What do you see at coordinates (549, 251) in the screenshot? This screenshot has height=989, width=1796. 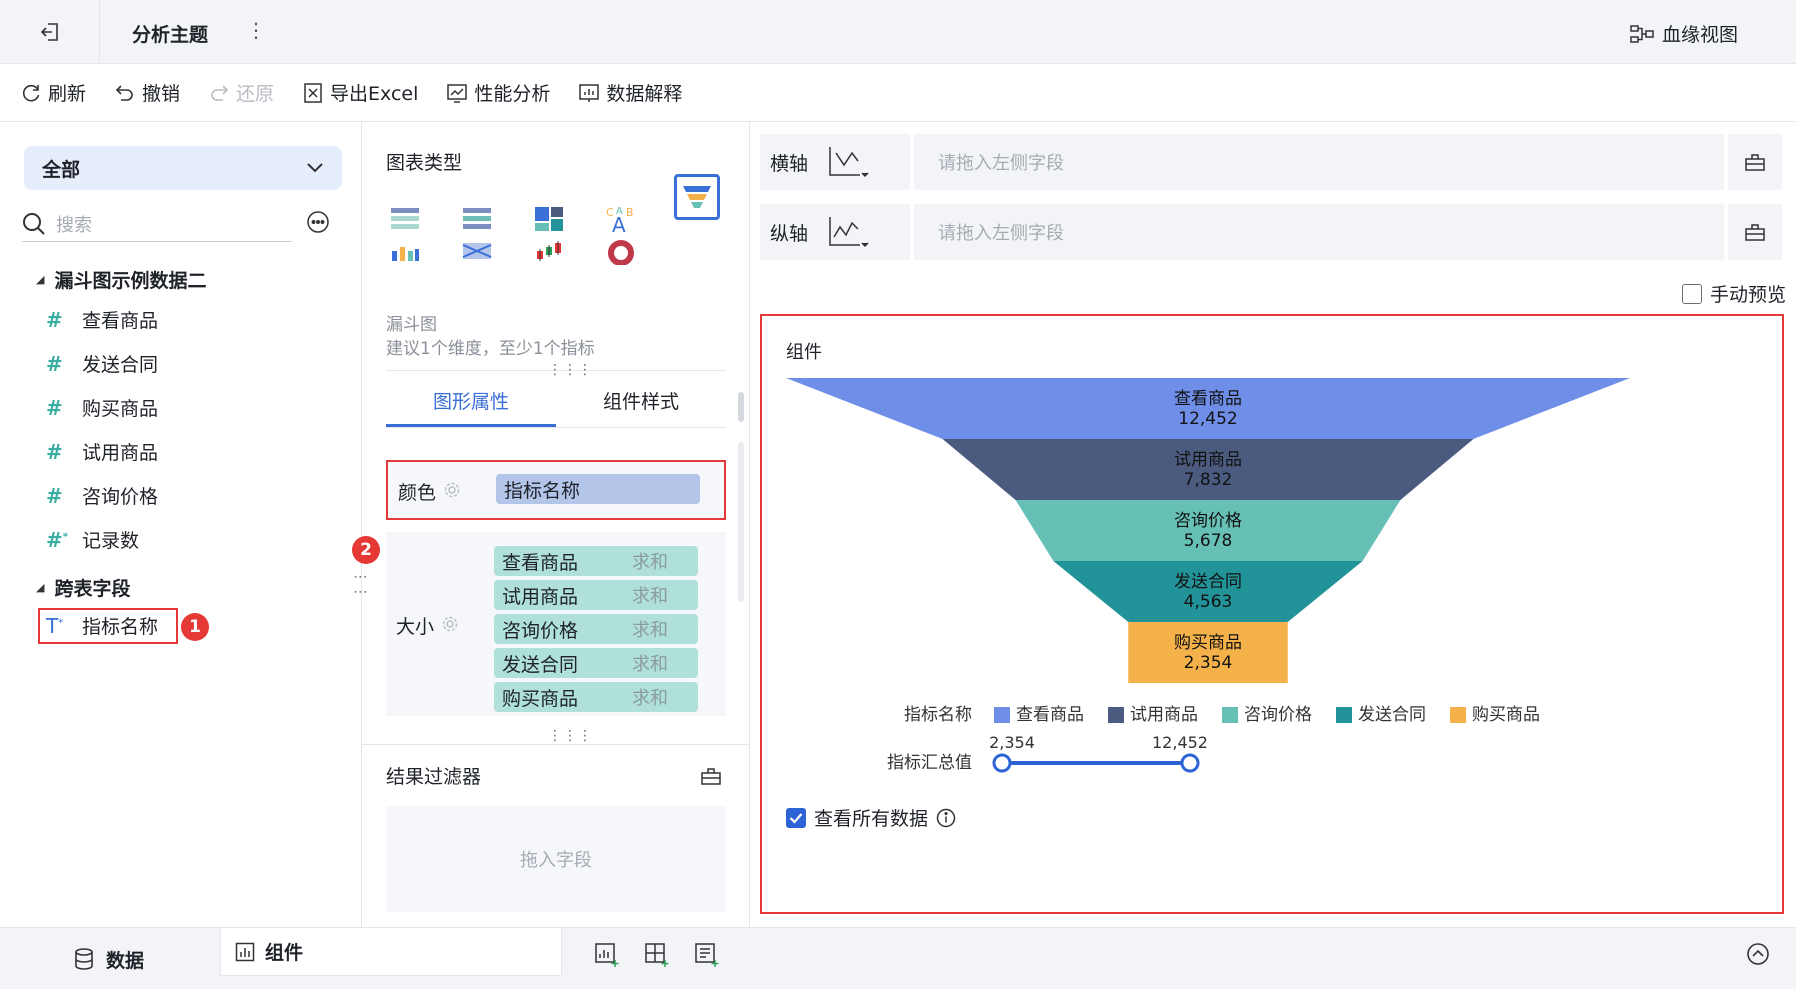 I see `chart-type-candlestick` at bounding box center [549, 251].